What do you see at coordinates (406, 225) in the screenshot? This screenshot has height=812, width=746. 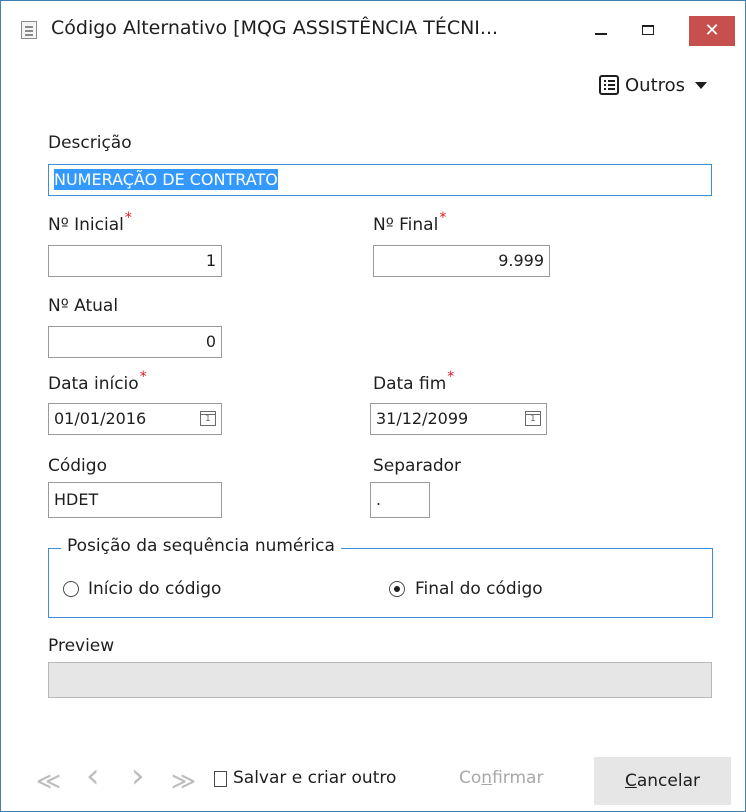 I see `n-final-label-text: Nº Final` at bounding box center [406, 225].